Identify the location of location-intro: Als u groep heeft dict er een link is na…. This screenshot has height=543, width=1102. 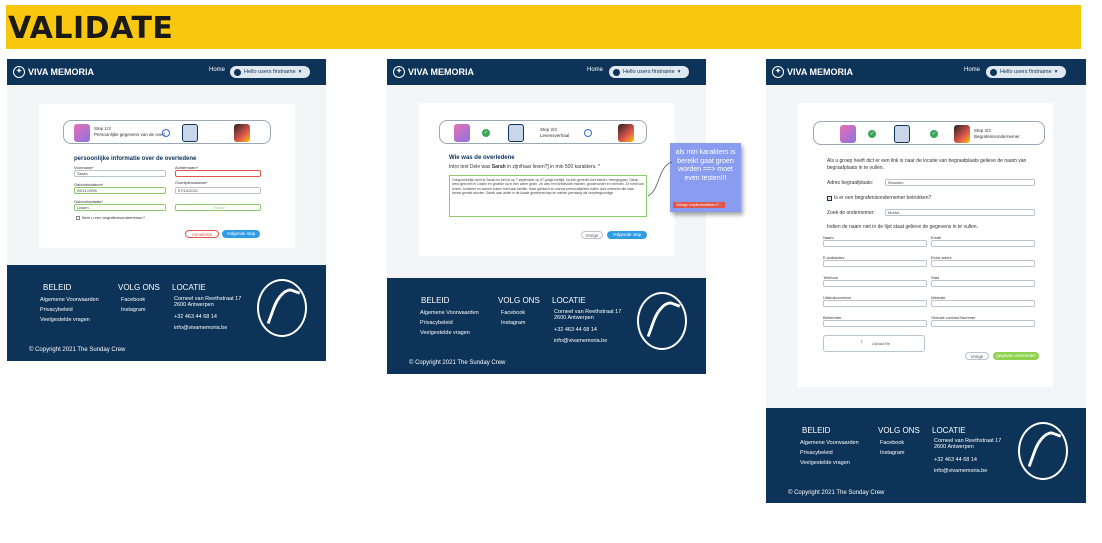
(927, 164).